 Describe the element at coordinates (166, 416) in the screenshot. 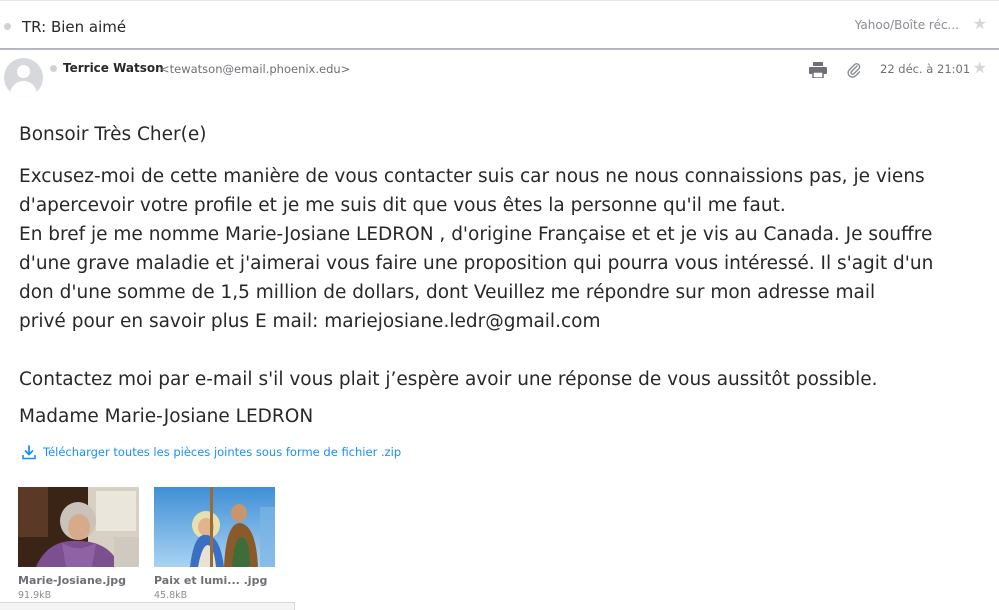

I see `signature-line: Madame Marie-Josiane LEDRON` at that location.